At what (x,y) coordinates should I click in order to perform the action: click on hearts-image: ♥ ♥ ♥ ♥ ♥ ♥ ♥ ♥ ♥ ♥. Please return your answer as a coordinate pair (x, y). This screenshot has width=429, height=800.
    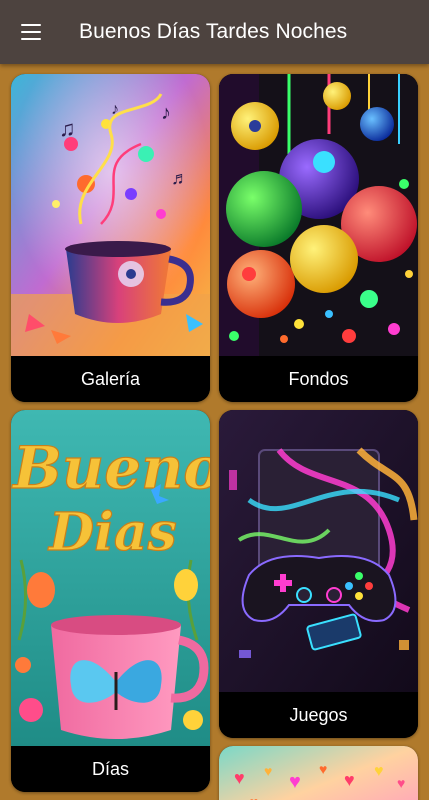
    Looking at the image, I should click on (318, 773).